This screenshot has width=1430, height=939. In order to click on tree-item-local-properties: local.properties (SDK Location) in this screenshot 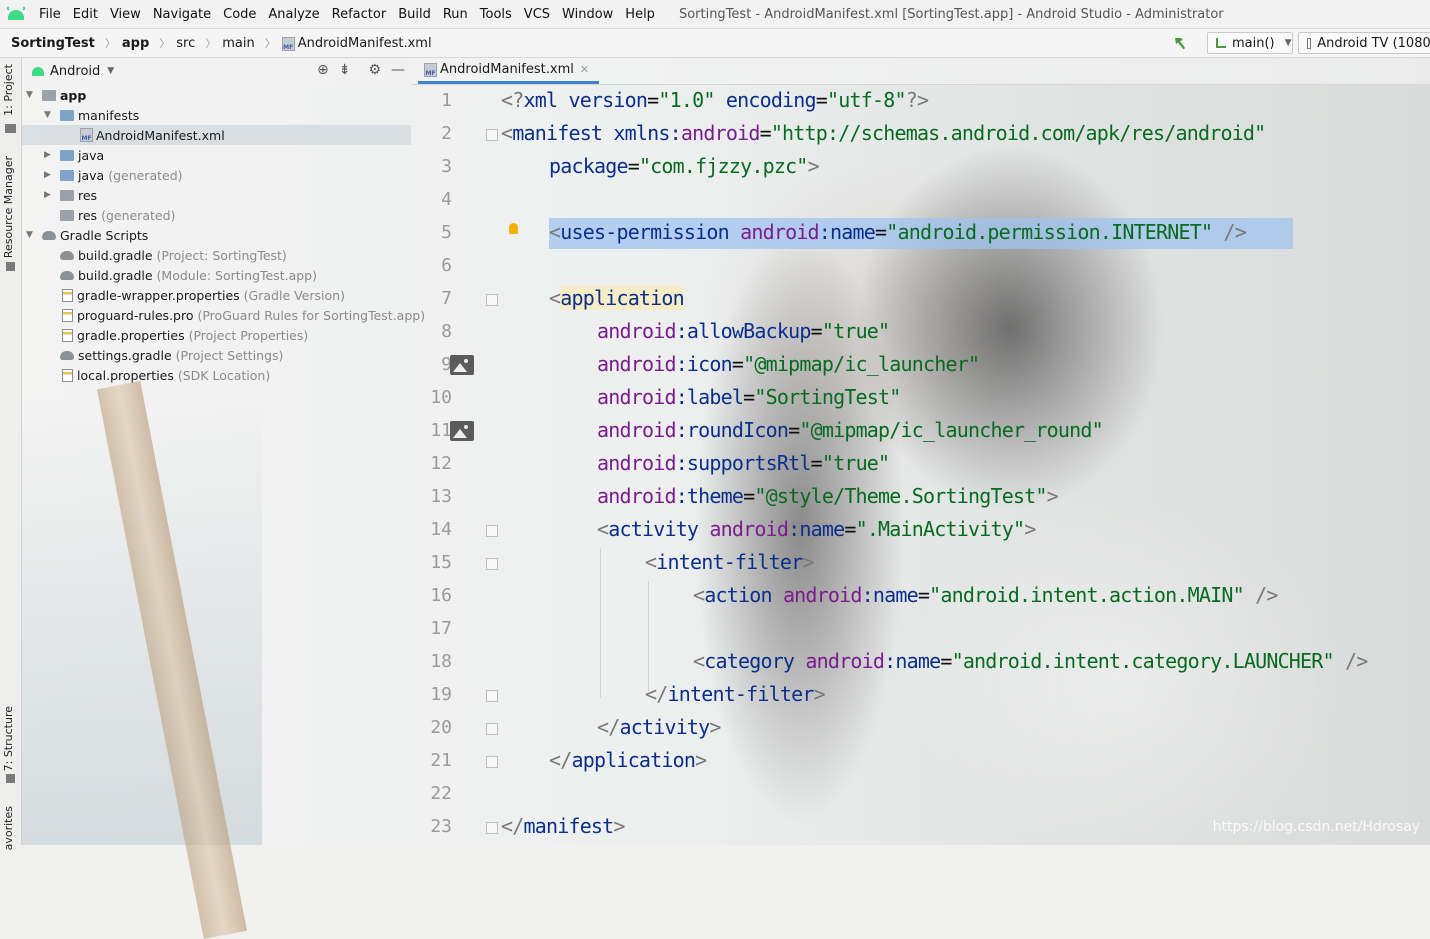, I will do `click(166, 375)`.